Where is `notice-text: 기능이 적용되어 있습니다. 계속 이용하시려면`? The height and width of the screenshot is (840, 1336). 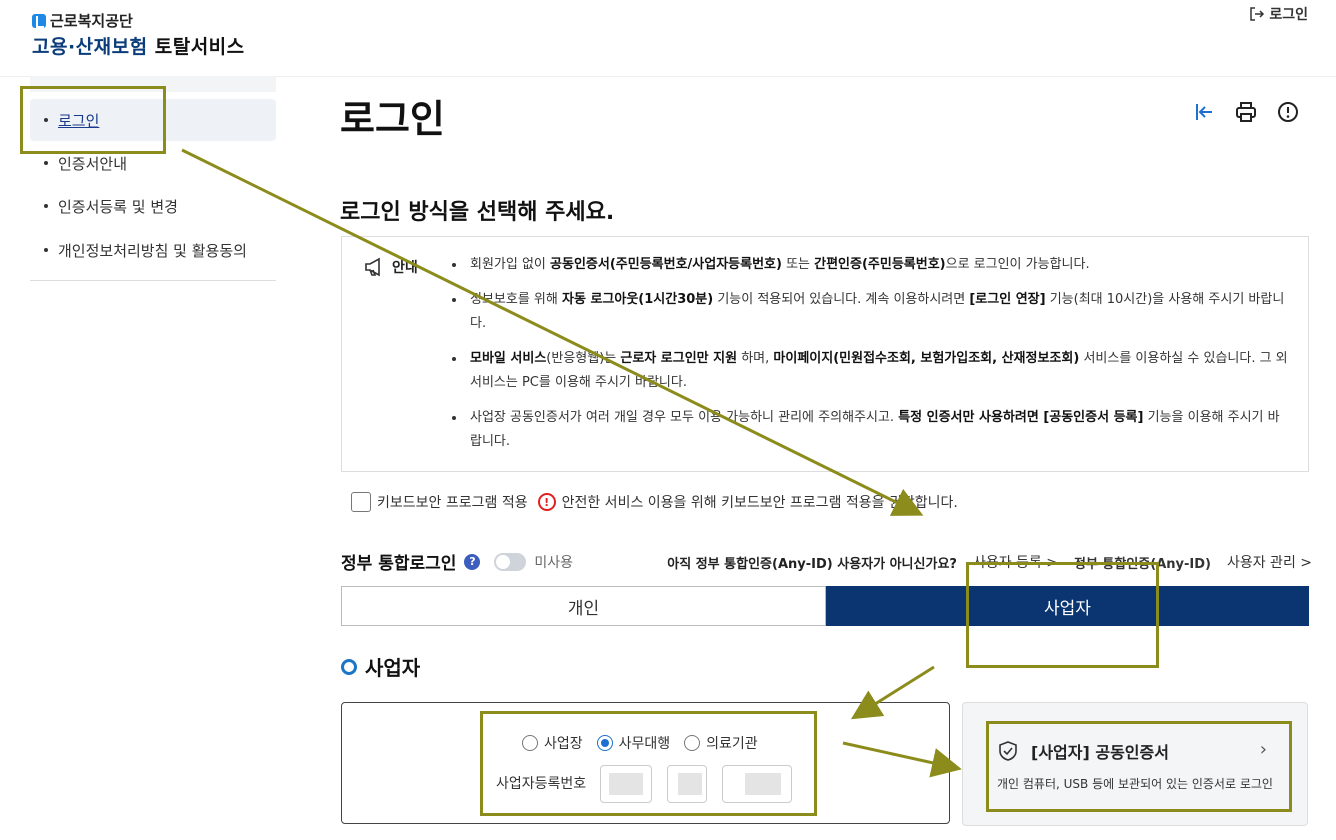 notice-text: 기능이 적용되어 있습니다. 계속 이용하시려면 is located at coordinates (841, 299).